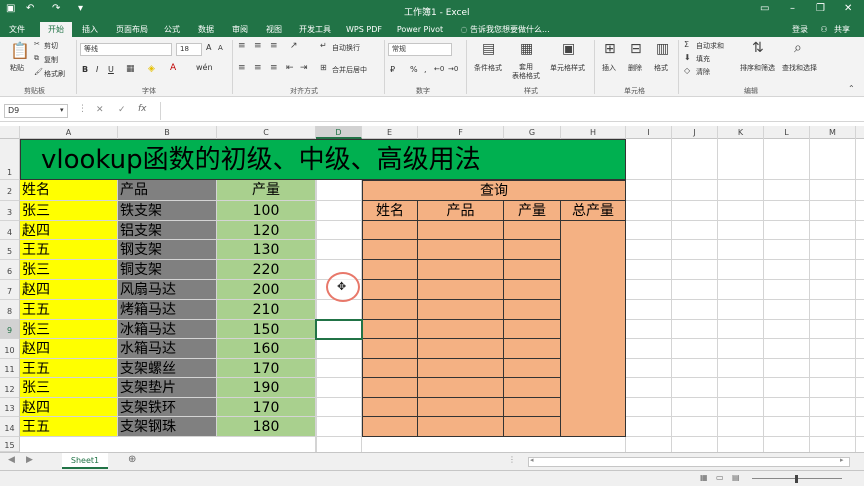 The image size is (864, 486). What do you see at coordinates (130, 69) in the screenshot?
I see `borders-icon: ▦` at bounding box center [130, 69].